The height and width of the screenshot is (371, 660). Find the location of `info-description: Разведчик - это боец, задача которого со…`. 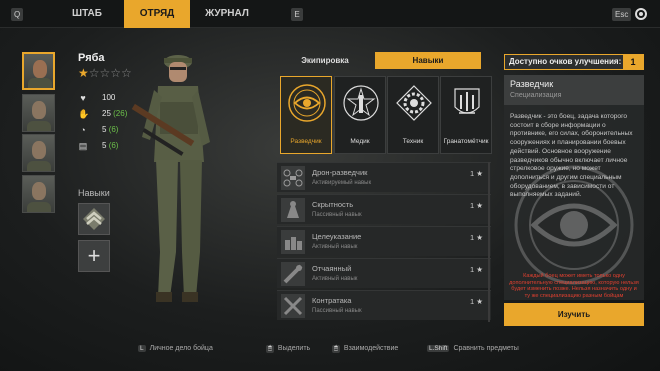

info-description: Разведчик - это боец, задача которого со… is located at coordinates (571, 156).